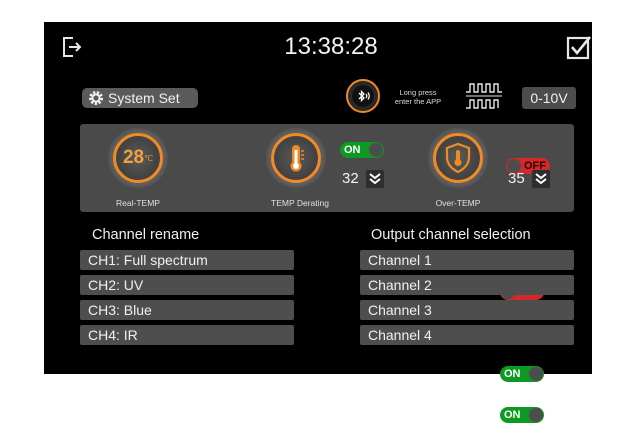  I want to click on rename-row-ch1: CH1: Full spectrum, so click(187, 260).